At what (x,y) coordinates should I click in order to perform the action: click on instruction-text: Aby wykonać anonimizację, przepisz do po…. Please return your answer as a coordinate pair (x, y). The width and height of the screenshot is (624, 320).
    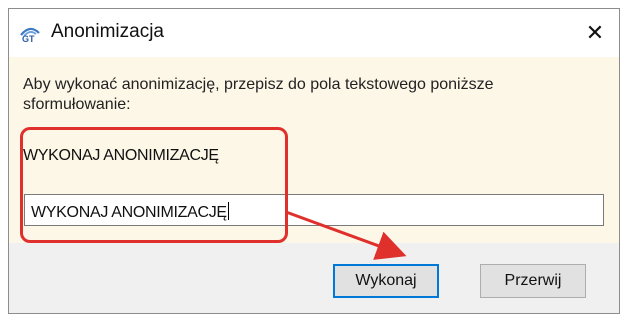
    Looking at the image, I should click on (258, 94).